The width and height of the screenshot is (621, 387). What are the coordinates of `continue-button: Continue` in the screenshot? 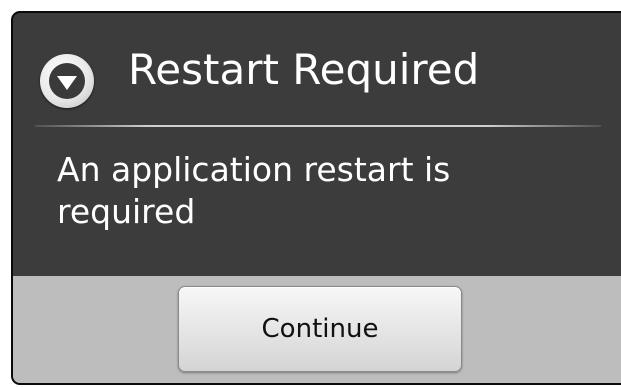 It's located at (320, 329).